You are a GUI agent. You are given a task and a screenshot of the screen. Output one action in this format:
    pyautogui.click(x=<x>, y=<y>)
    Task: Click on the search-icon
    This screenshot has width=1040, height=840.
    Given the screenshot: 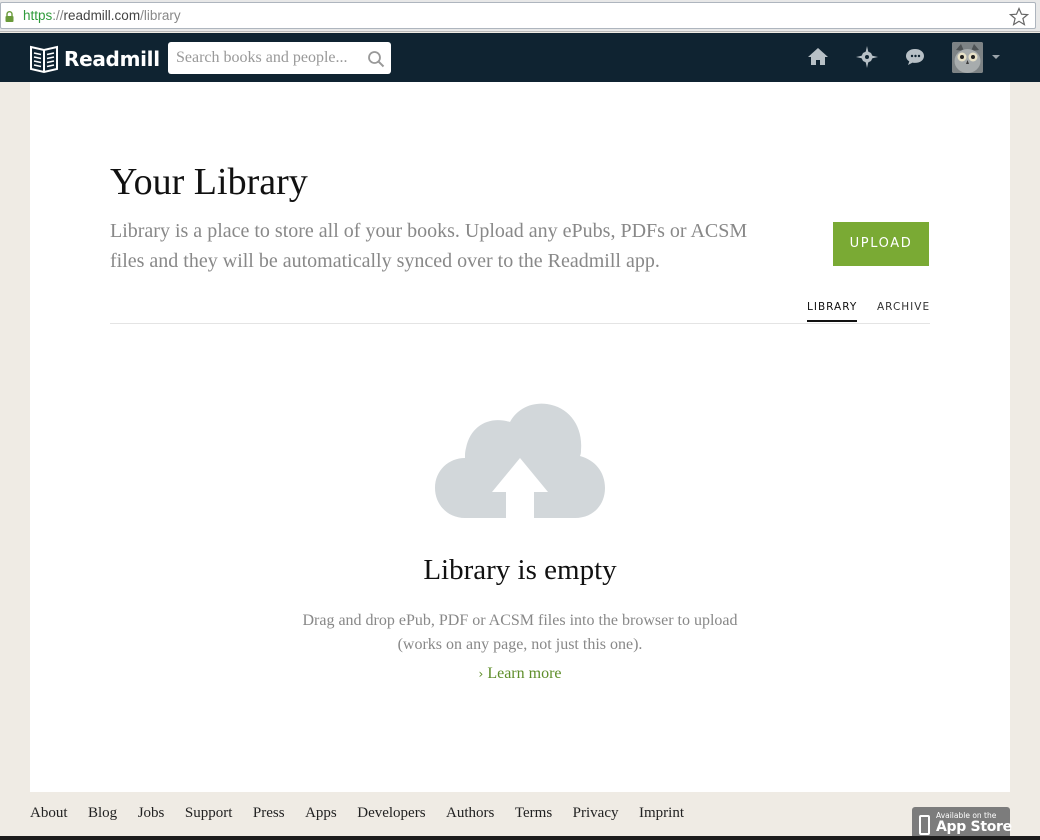 What is the action you would take?
    pyautogui.click(x=376, y=59)
    